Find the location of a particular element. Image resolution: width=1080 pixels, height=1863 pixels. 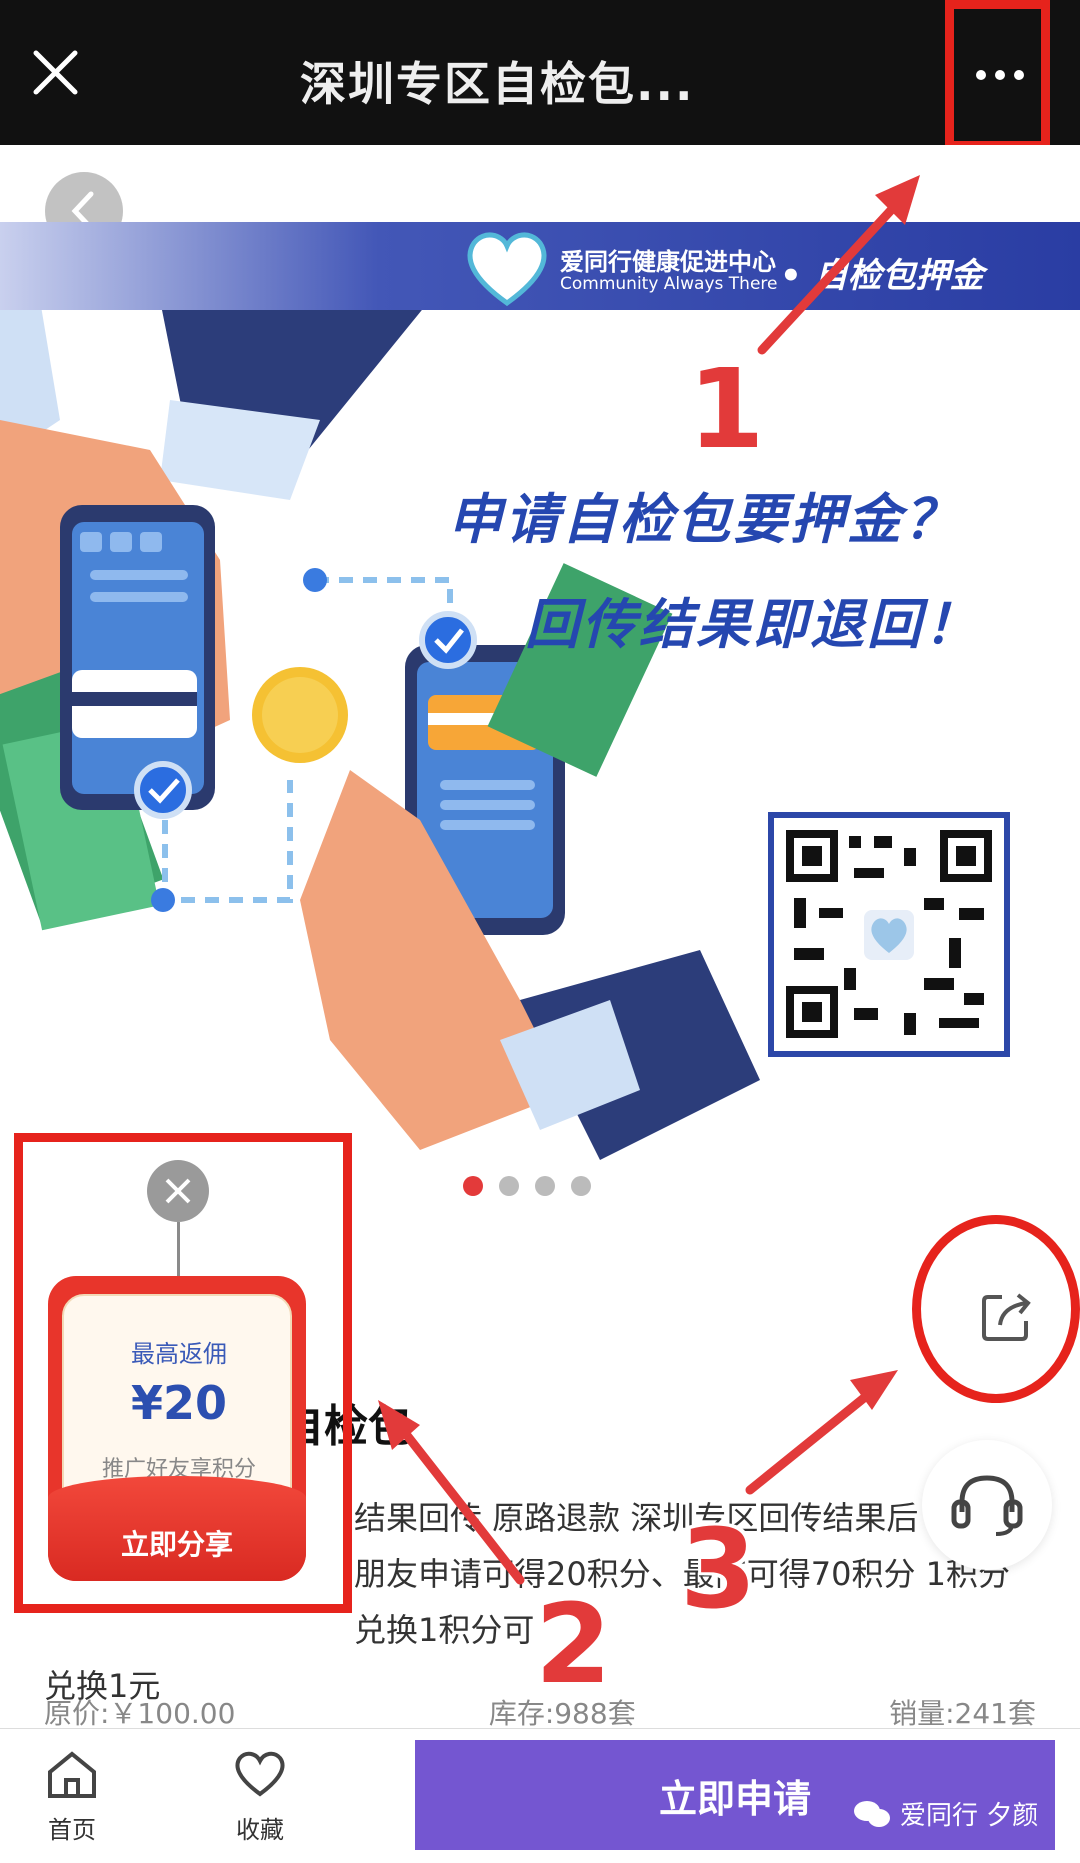

customer-service-button is located at coordinates (987, 1505).